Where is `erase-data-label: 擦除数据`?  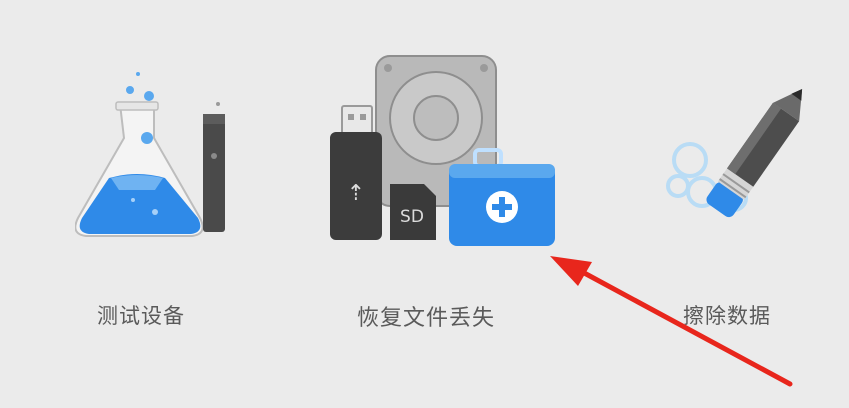 erase-data-label: 擦除数据 is located at coordinates (727, 316).